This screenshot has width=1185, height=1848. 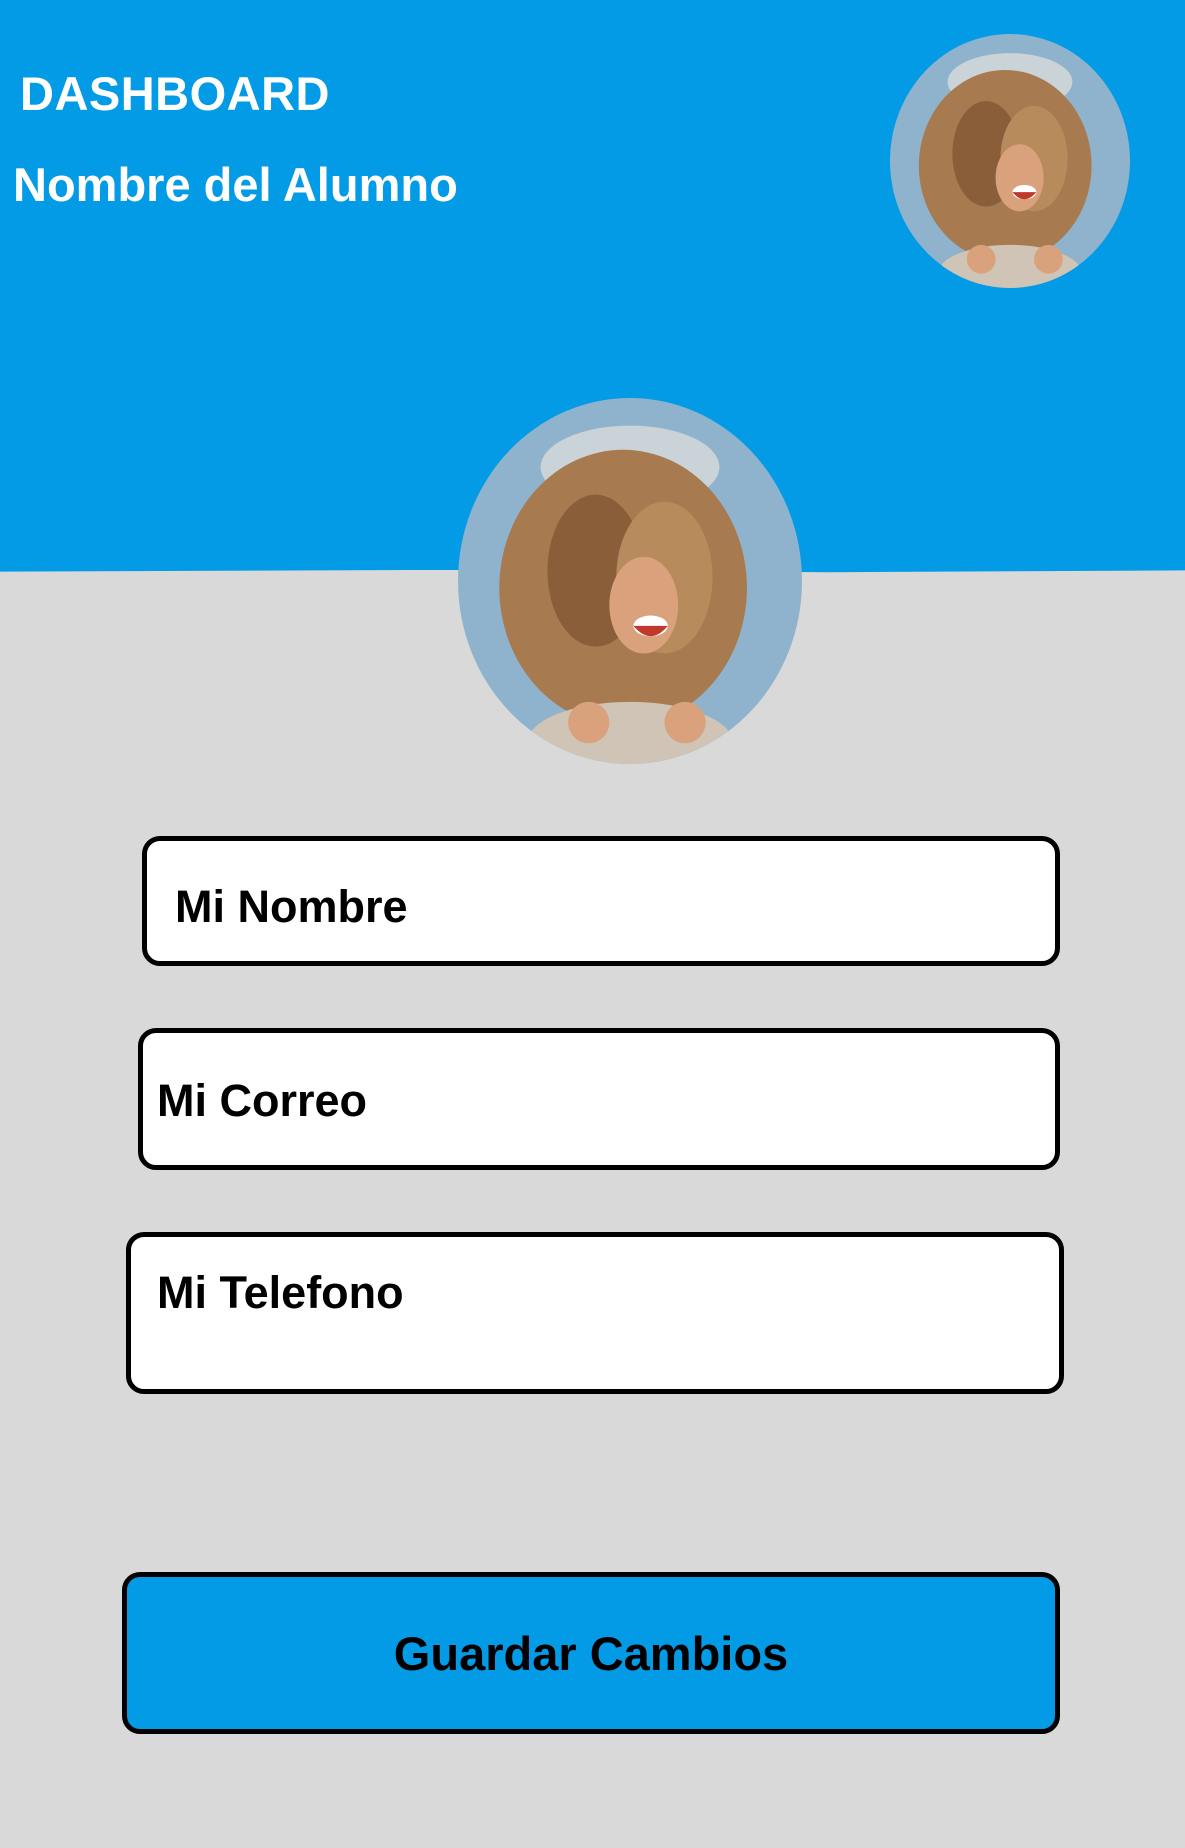 I want to click on phone-field-label: Mi Telefono, so click(x=280, y=1292).